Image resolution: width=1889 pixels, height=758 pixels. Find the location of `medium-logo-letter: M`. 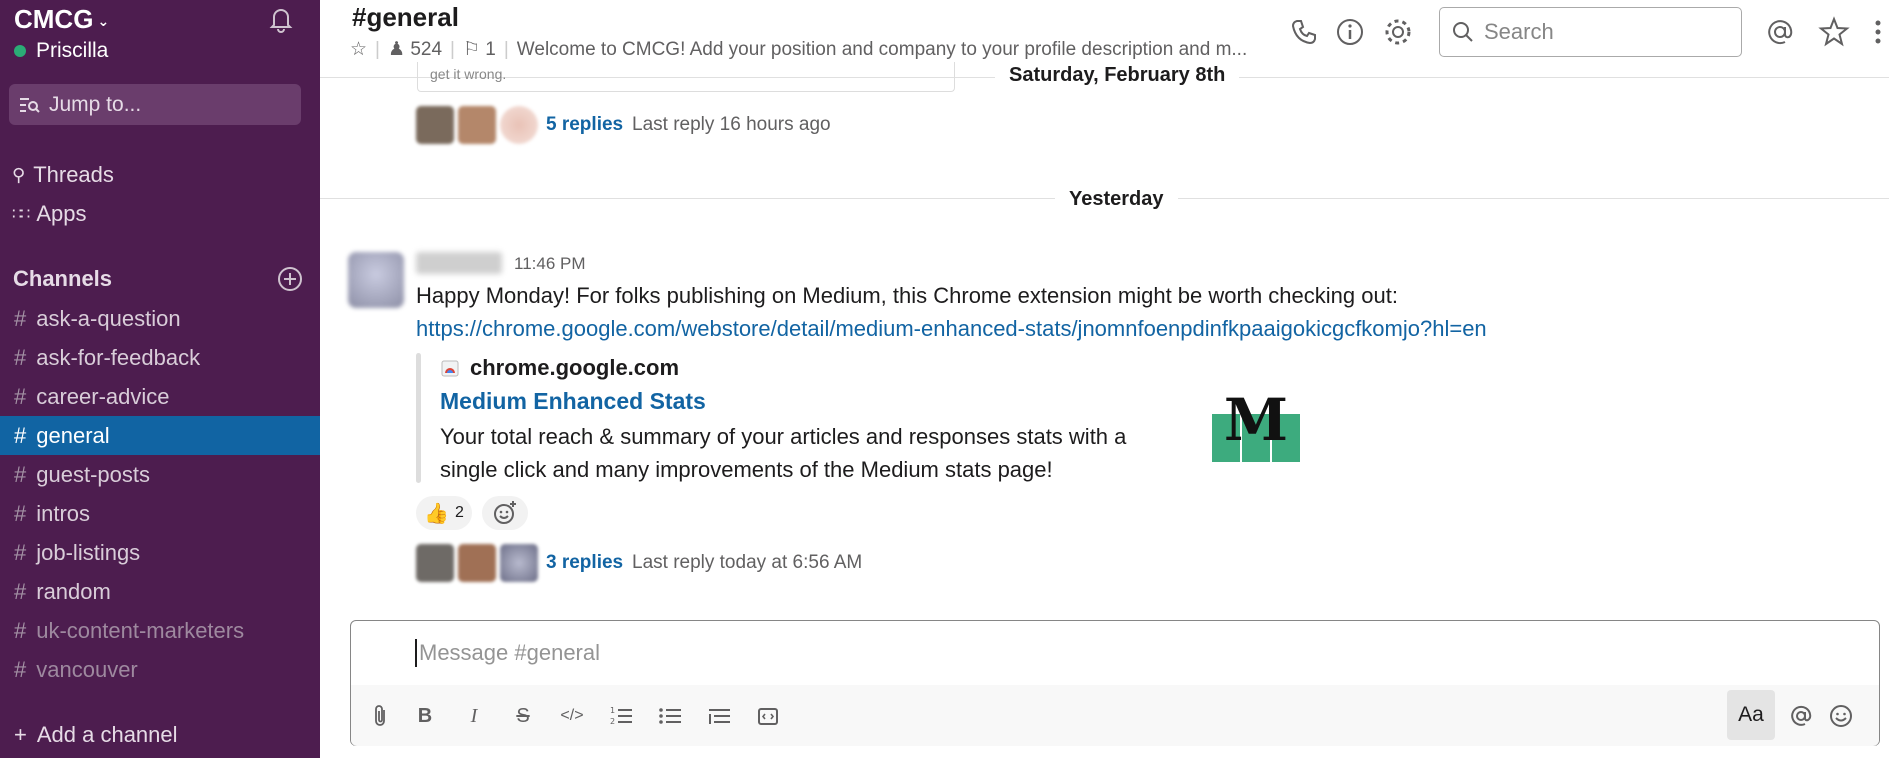

medium-logo-letter: M is located at coordinates (1256, 420).